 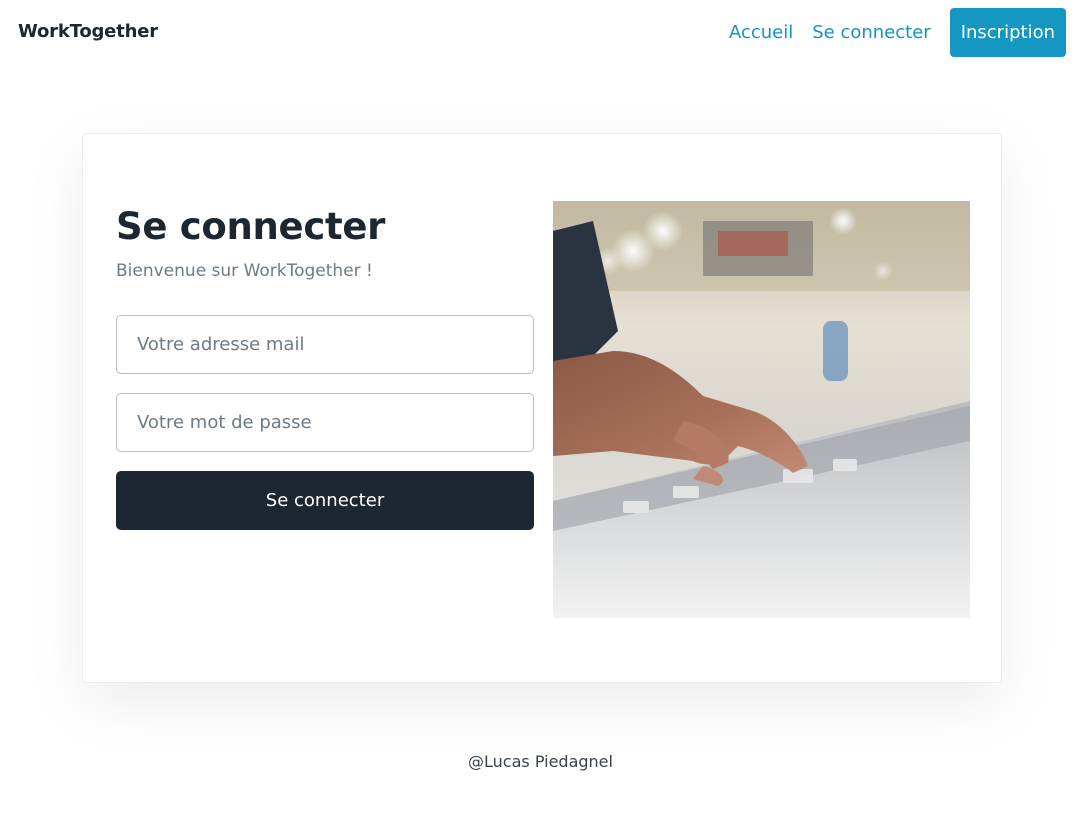 I want to click on inscription-button: Inscription, so click(x=1007, y=32).